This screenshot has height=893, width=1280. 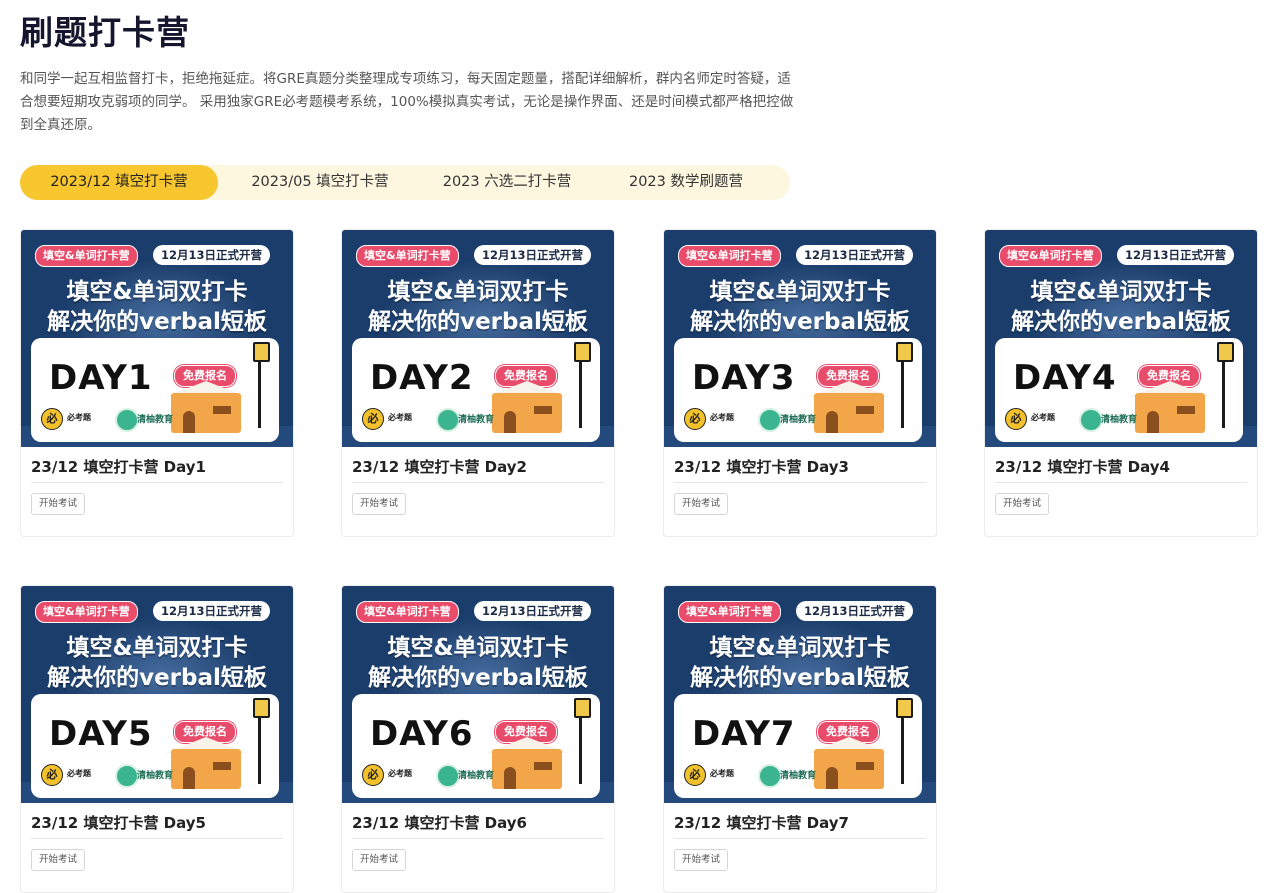 I want to click on banner-panel: DAY5 免费报名 必 必考题 清柚教育, so click(x=155, y=746).